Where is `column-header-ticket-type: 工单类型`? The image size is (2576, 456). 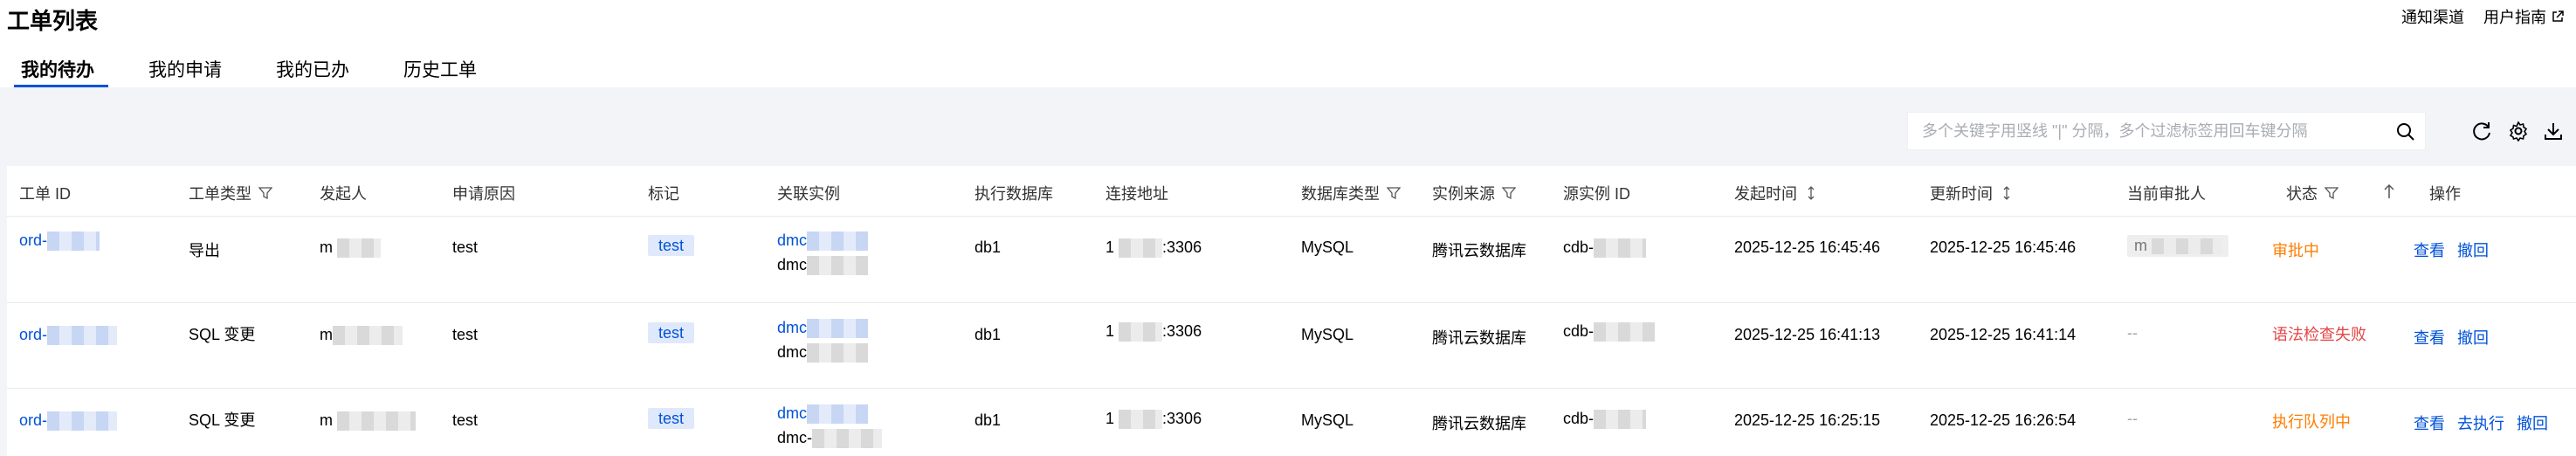 column-header-ticket-type: 工单类型 is located at coordinates (230, 193).